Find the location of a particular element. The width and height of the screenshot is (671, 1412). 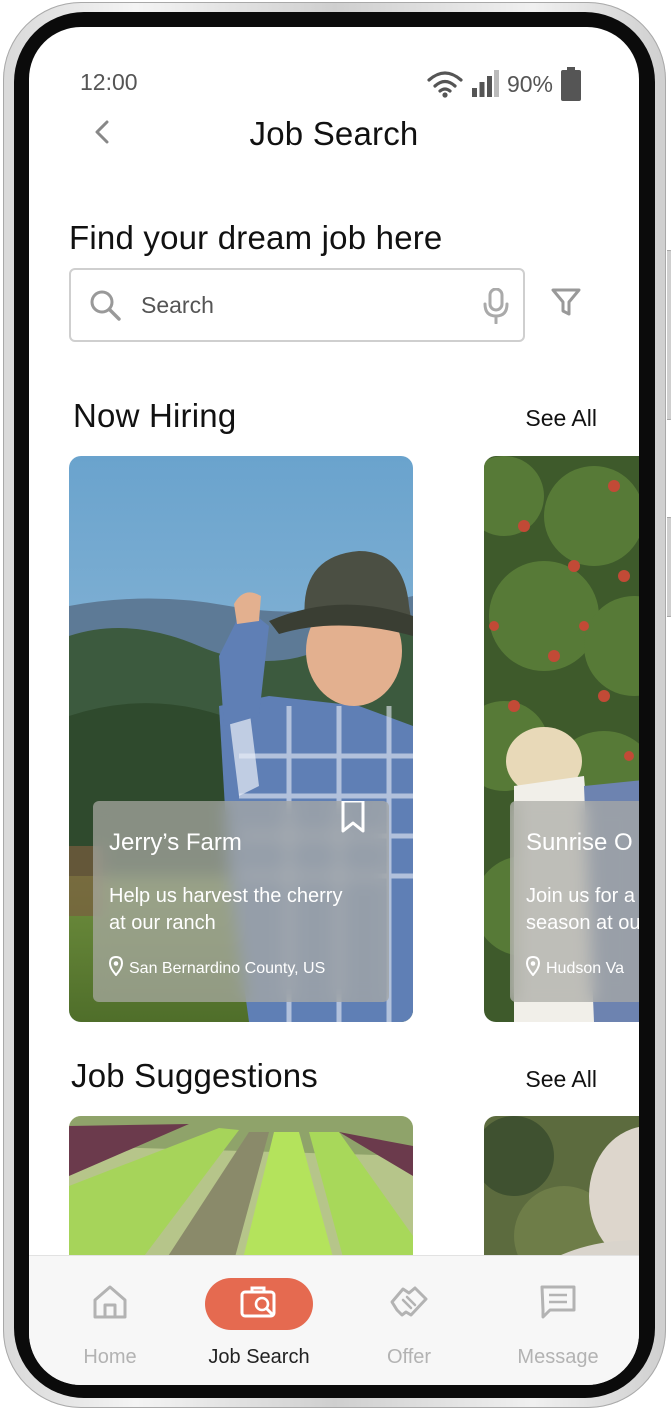

nav-job-search-label: Job Search is located at coordinates (259, 1357).